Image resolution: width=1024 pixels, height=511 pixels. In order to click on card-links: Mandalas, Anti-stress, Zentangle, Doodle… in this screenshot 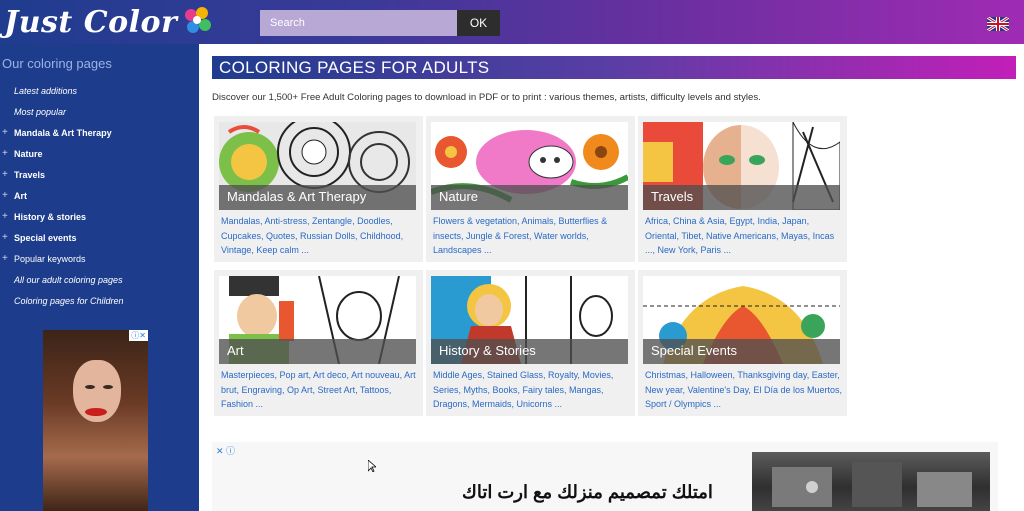, I will do `click(321, 236)`.